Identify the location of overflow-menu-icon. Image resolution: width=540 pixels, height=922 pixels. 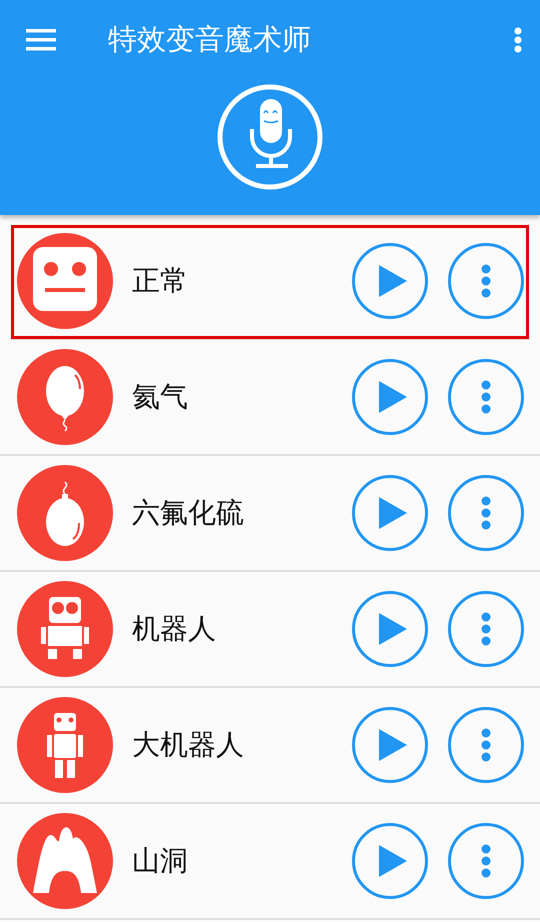
(518, 40).